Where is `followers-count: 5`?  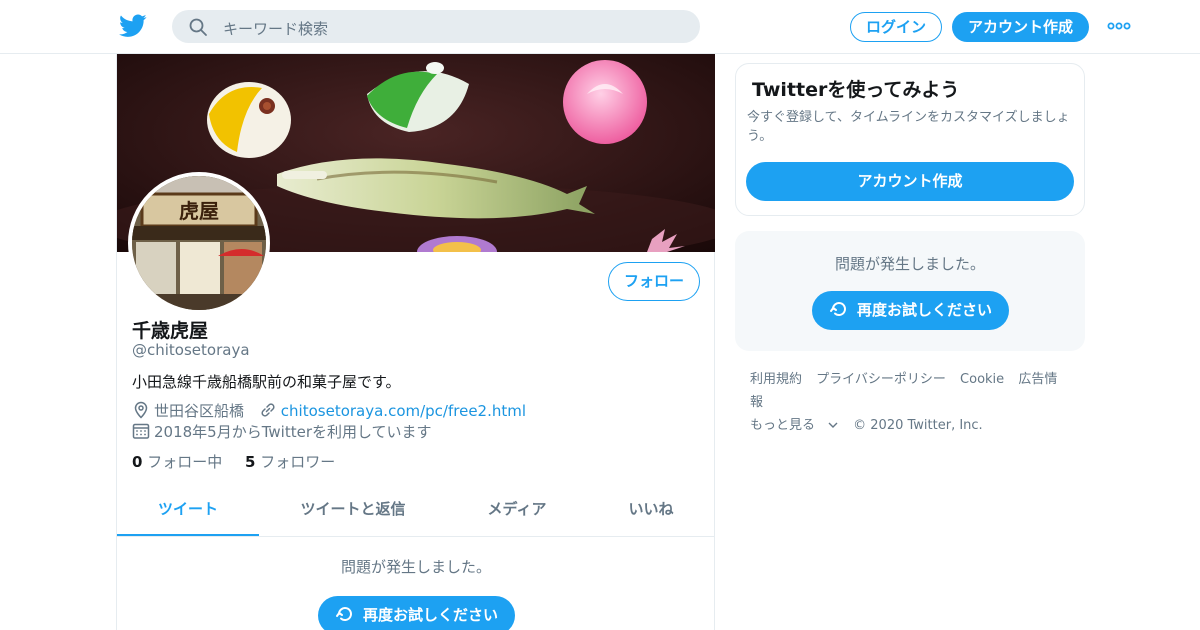
followers-count: 5 is located at coordinates (250, 462).